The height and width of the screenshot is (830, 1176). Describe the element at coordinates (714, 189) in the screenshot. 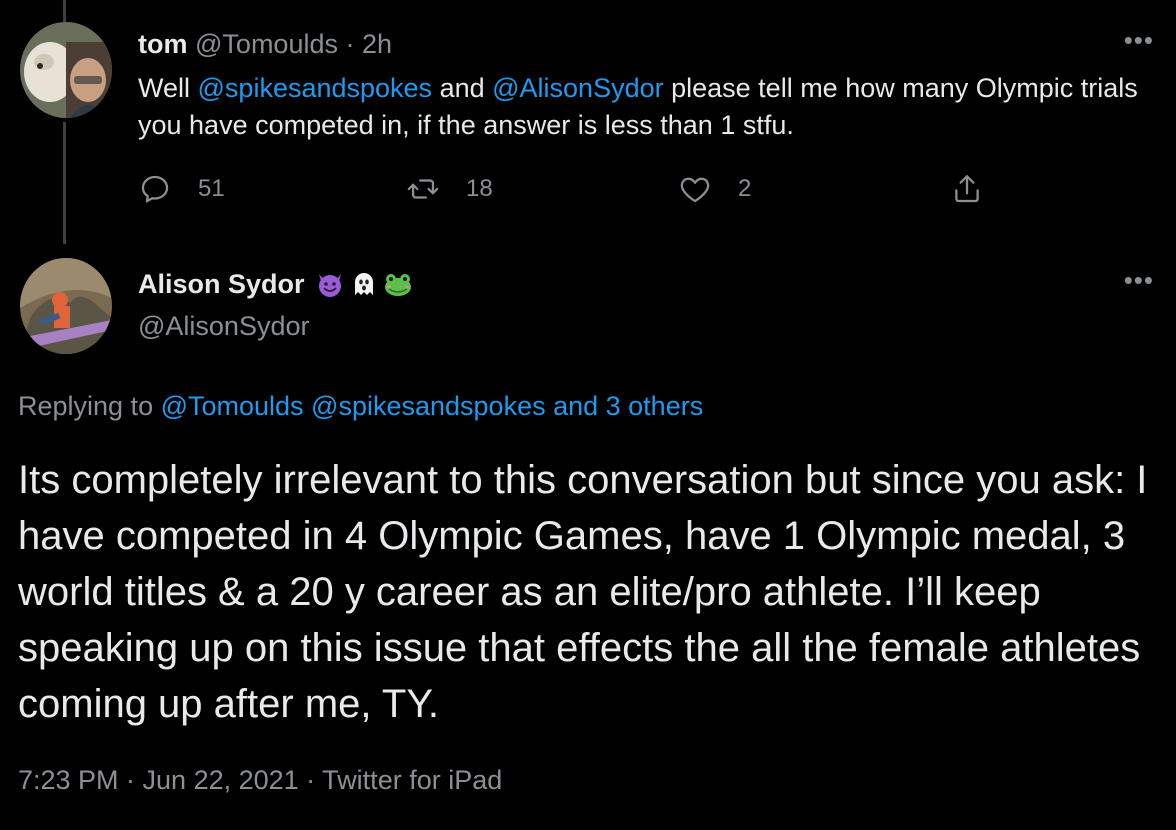

I see `like-button: 2` at that location.